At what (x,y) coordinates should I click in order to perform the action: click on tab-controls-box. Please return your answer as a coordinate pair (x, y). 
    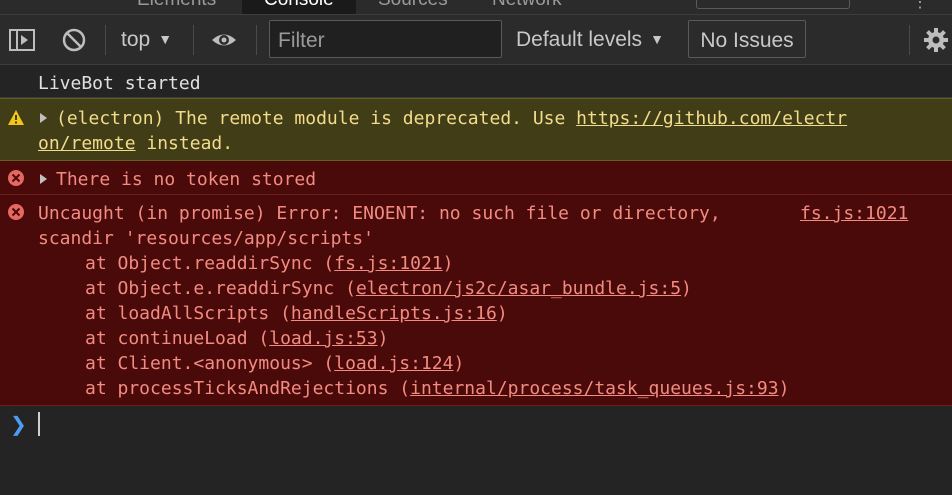
    Looking at the image, I should click on (773, 4).